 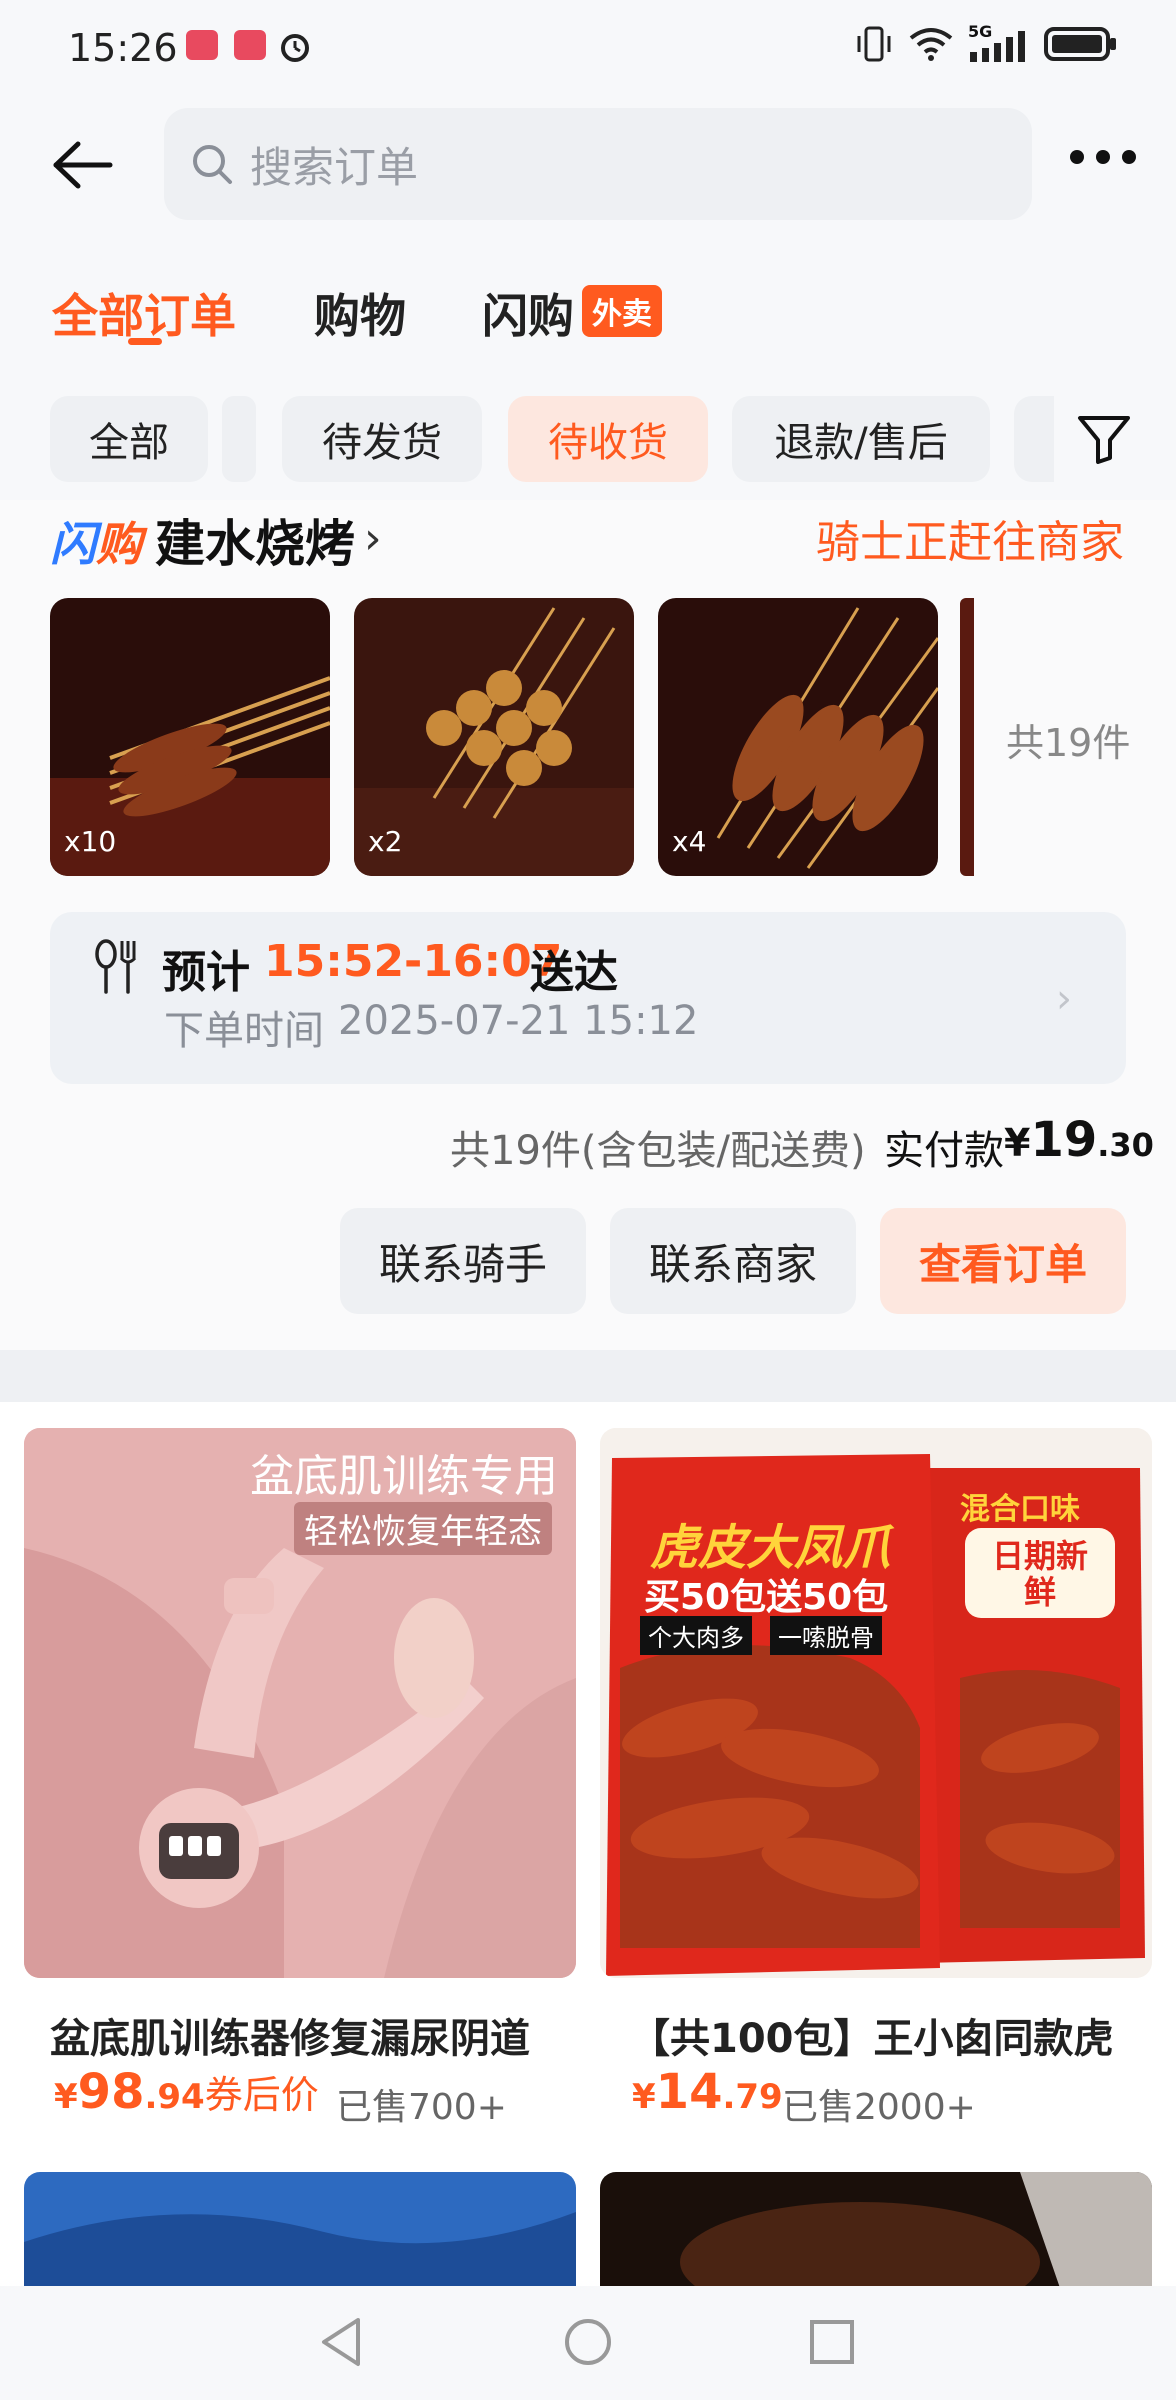 I want to click on search-placeholder: 搜索订单, so click(x=334, y=167).